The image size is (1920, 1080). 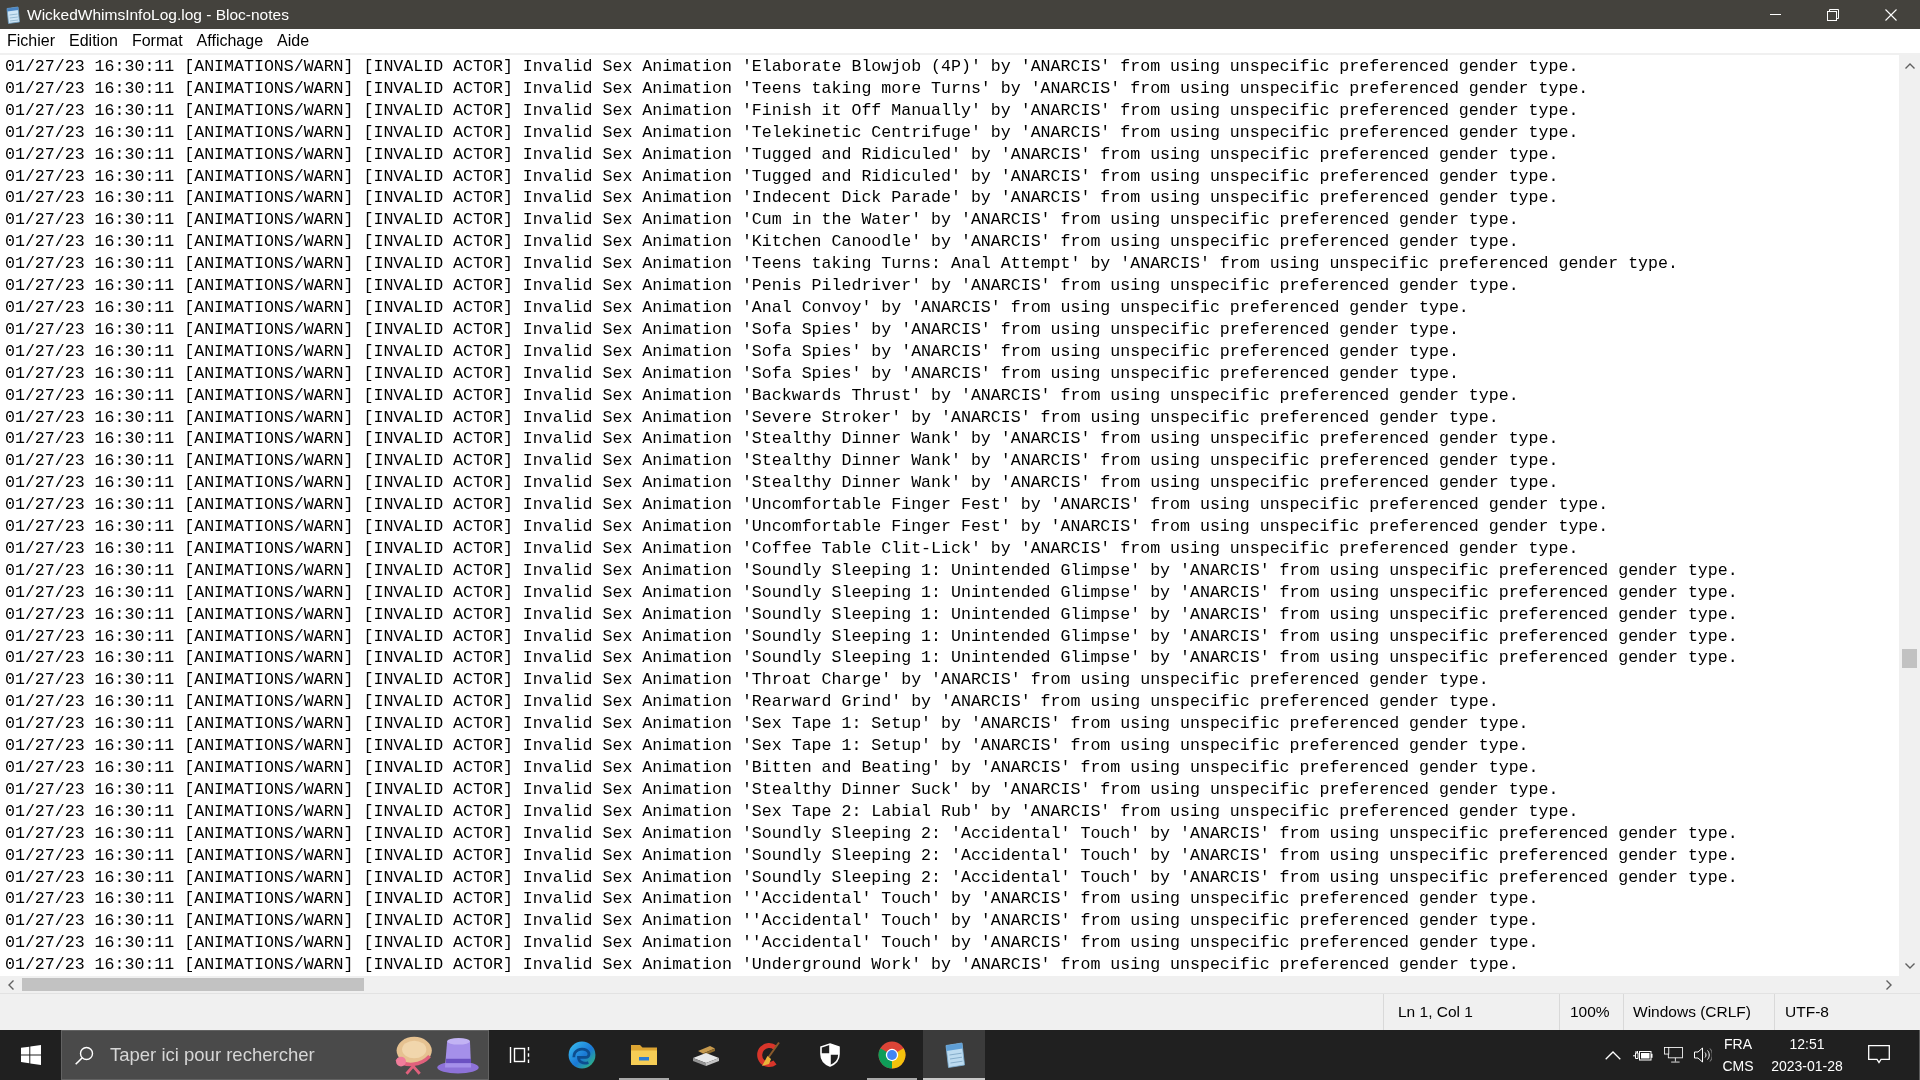 I want to click on restore-icon, so click(x=1833, y=14).